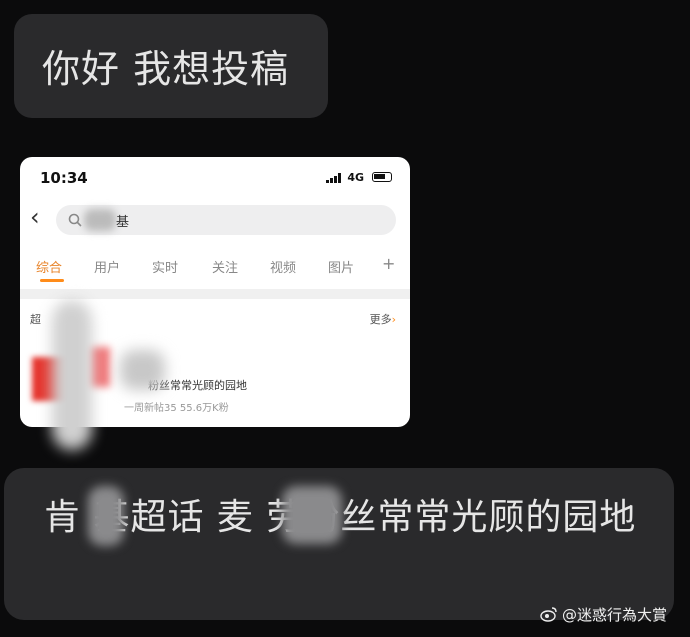  I want to click on tab-bar: 综合 用户 实时 关注 视频 图片 +, so click(215, 268).